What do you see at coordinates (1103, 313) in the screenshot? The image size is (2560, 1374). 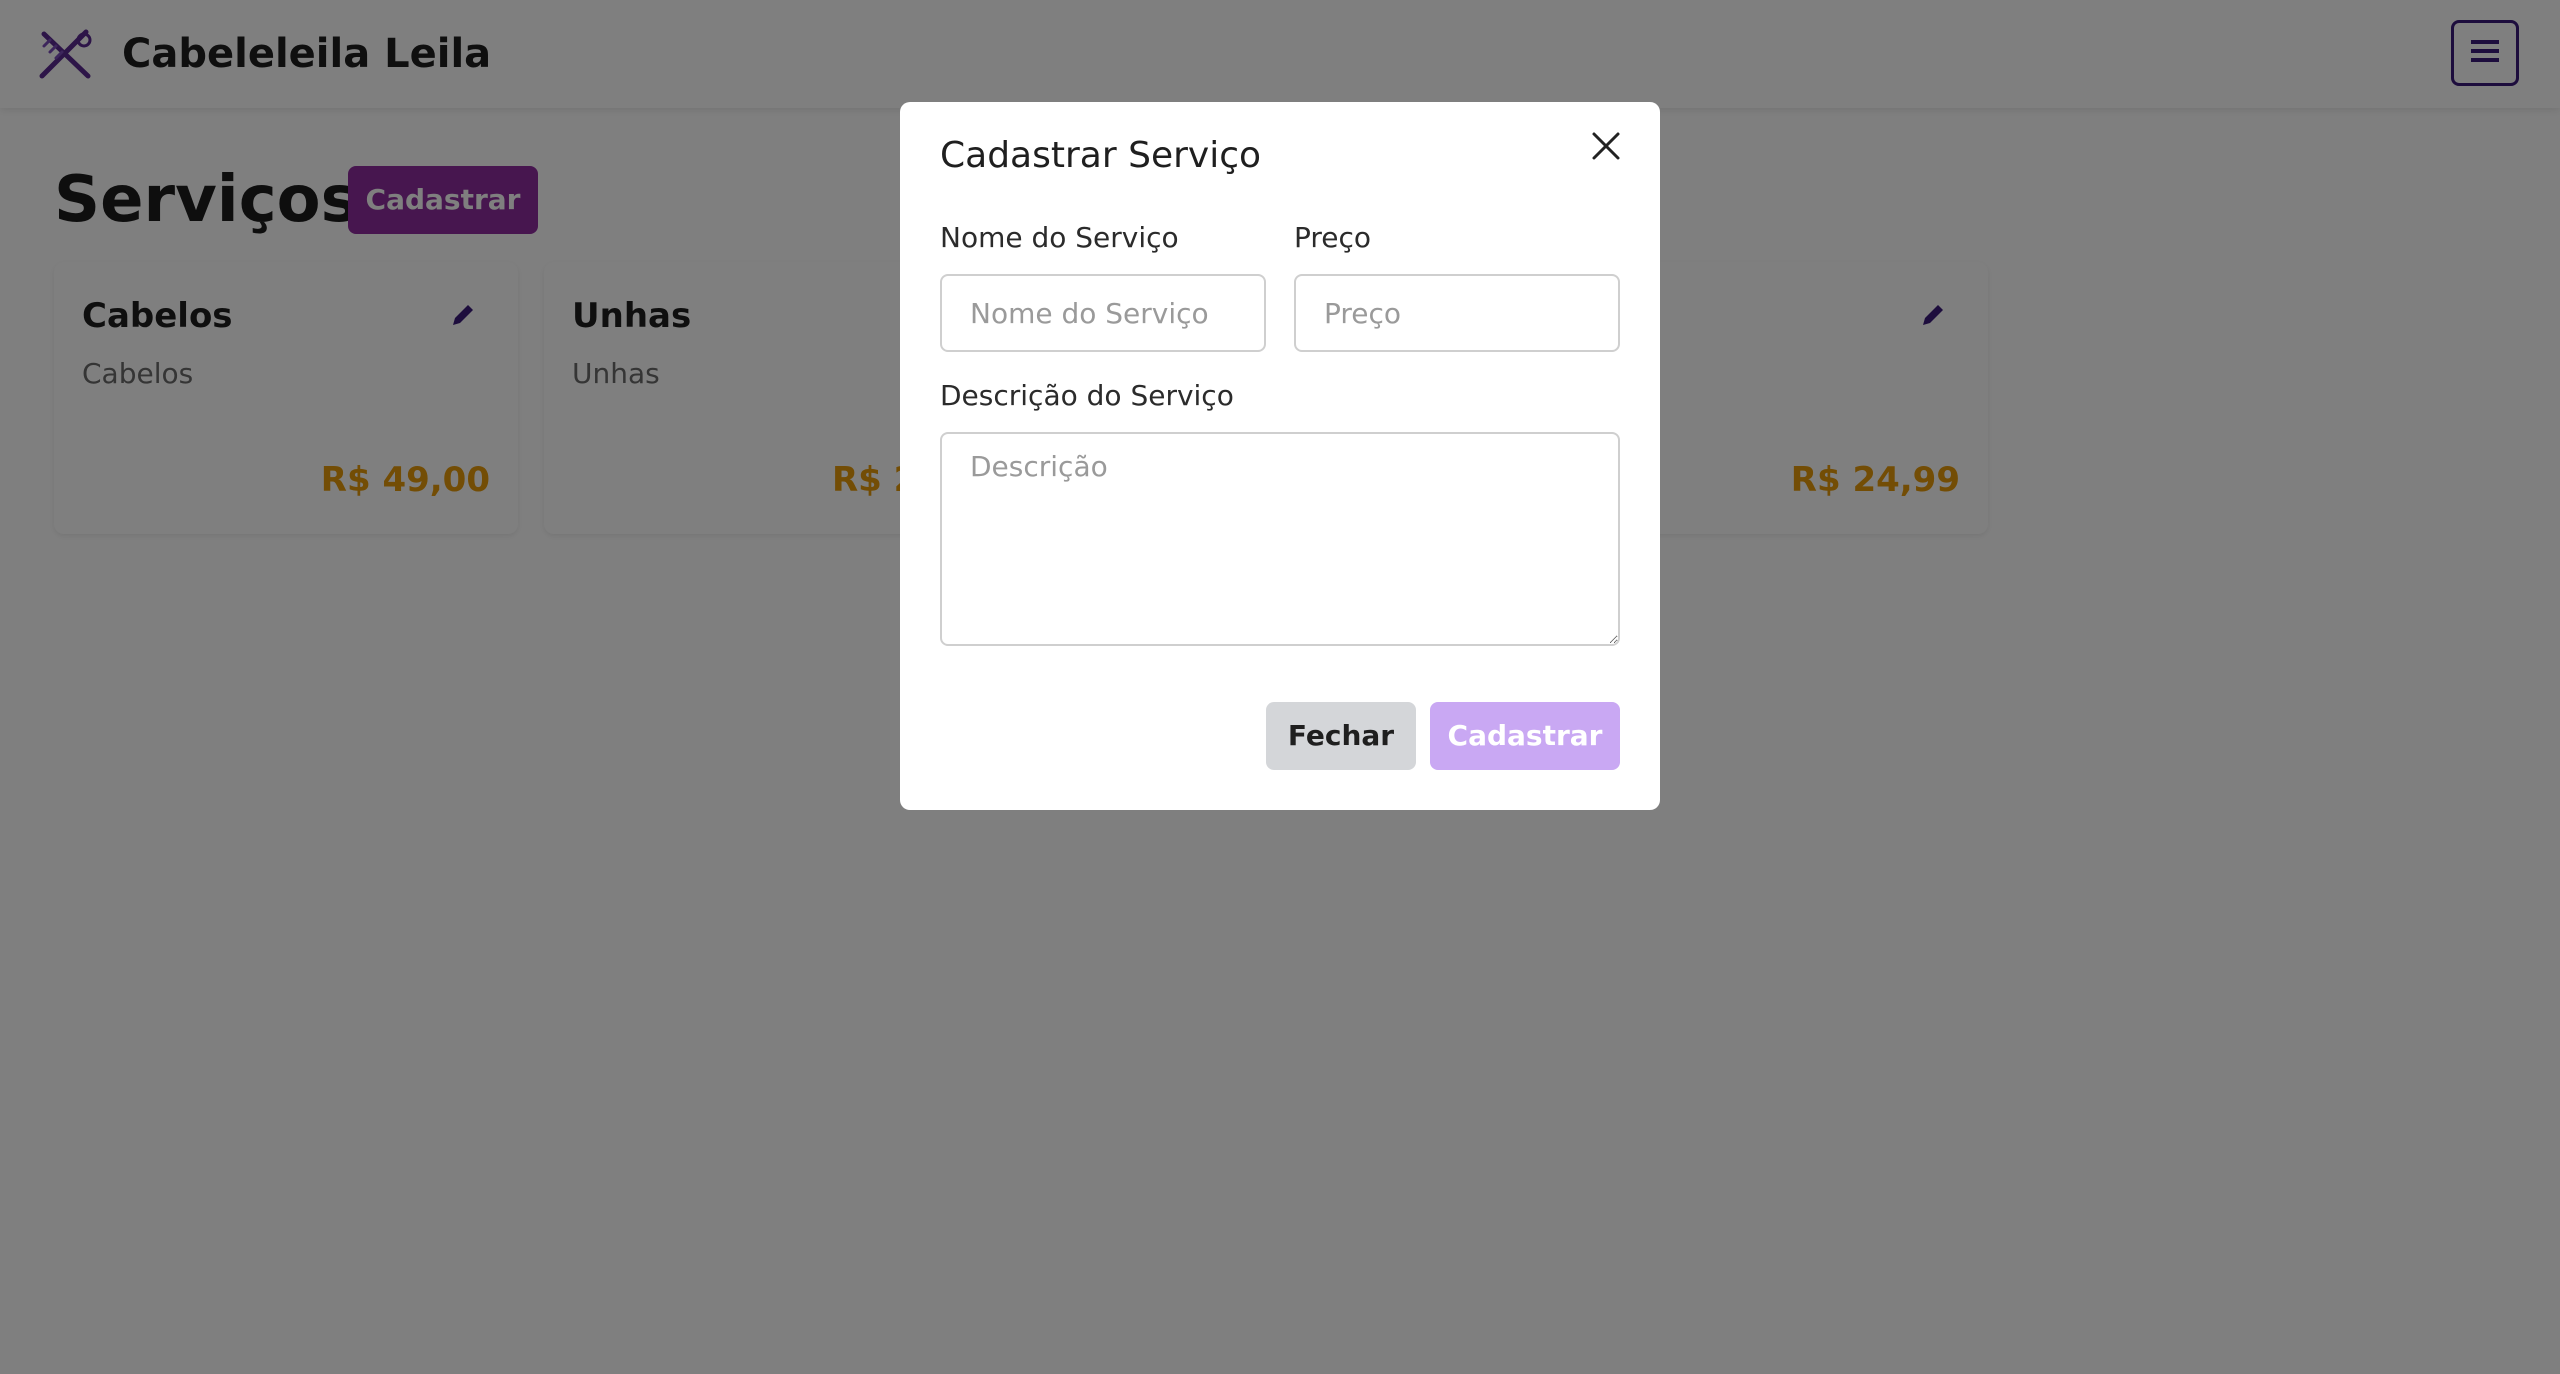 I see `service-name-input` at bounding box center [1103, 313].